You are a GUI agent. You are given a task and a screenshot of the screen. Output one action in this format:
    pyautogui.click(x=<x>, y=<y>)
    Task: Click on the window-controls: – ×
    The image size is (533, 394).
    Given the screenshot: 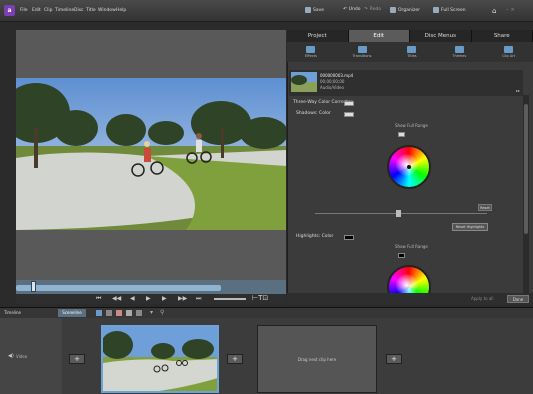 What is the action you would take?
    pyautogui.click(x=510, y=10)
    